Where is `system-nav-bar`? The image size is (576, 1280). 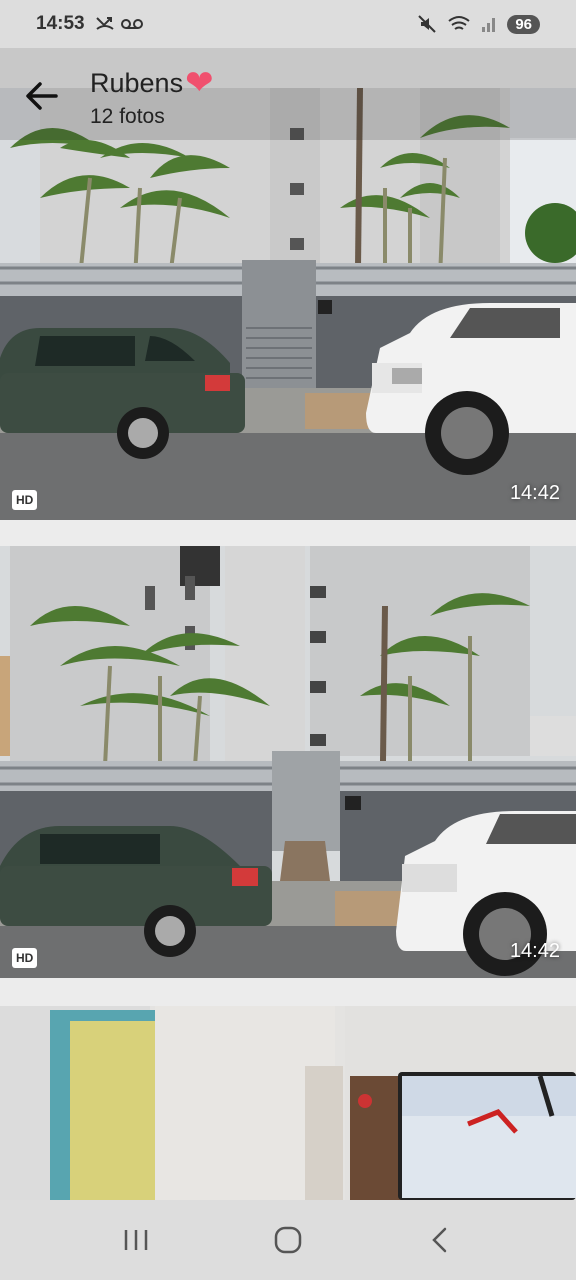 system-nav-bar is located at coordinates (288, 1240).